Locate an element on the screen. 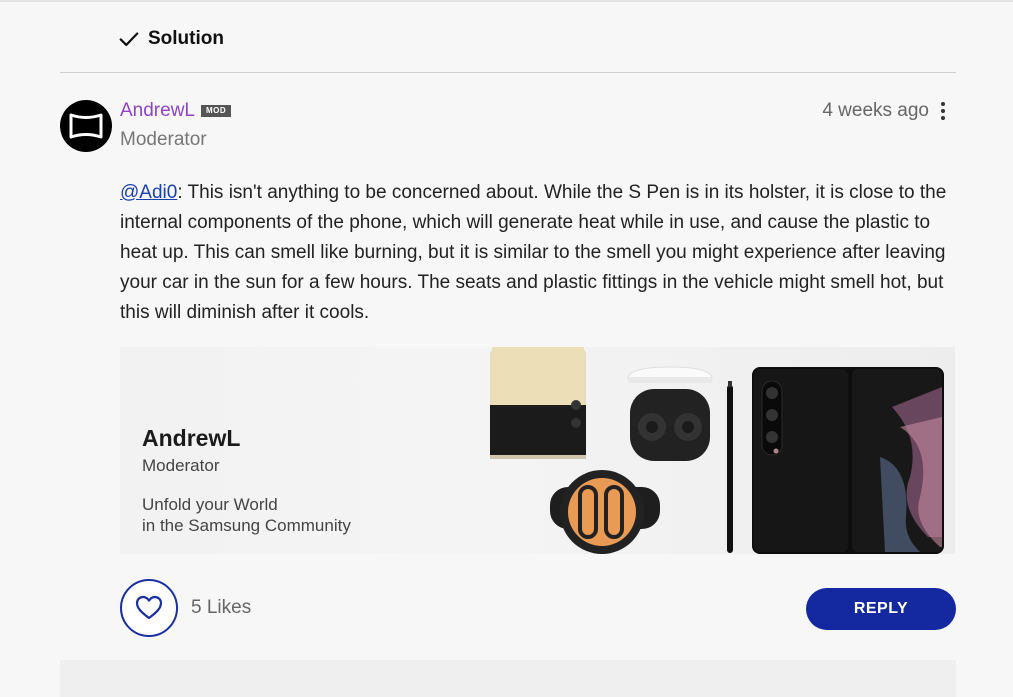  banner-author-role: Moderator is located at coordinates (181, 465).